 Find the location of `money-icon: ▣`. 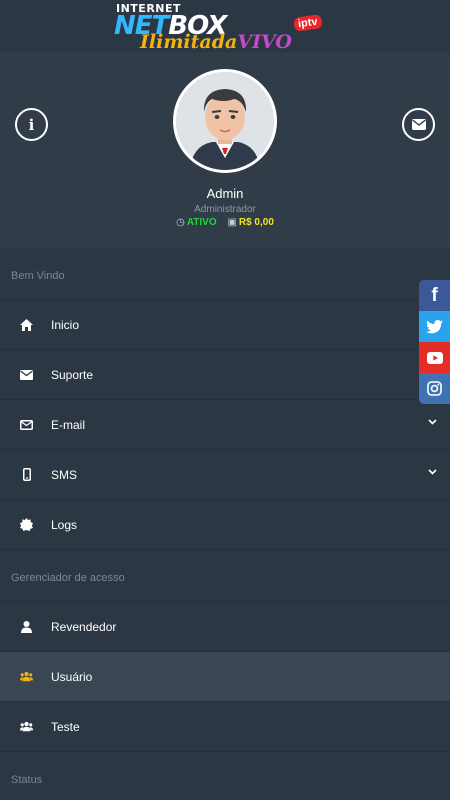

money-icon: ▣ is located at coordinates (232, 222).